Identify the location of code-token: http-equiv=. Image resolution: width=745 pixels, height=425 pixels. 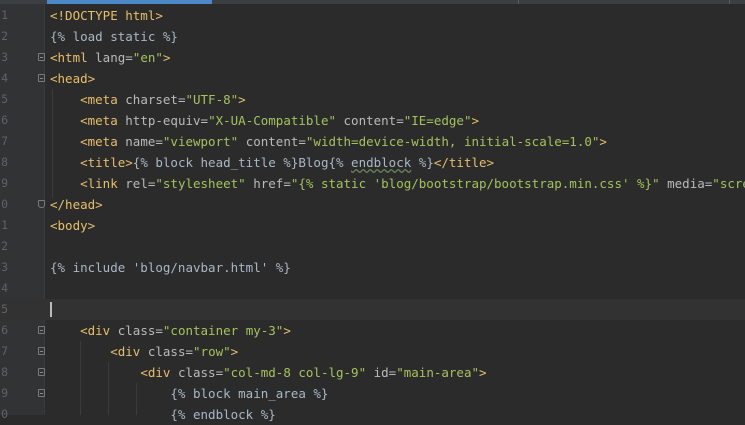
(167, 120).